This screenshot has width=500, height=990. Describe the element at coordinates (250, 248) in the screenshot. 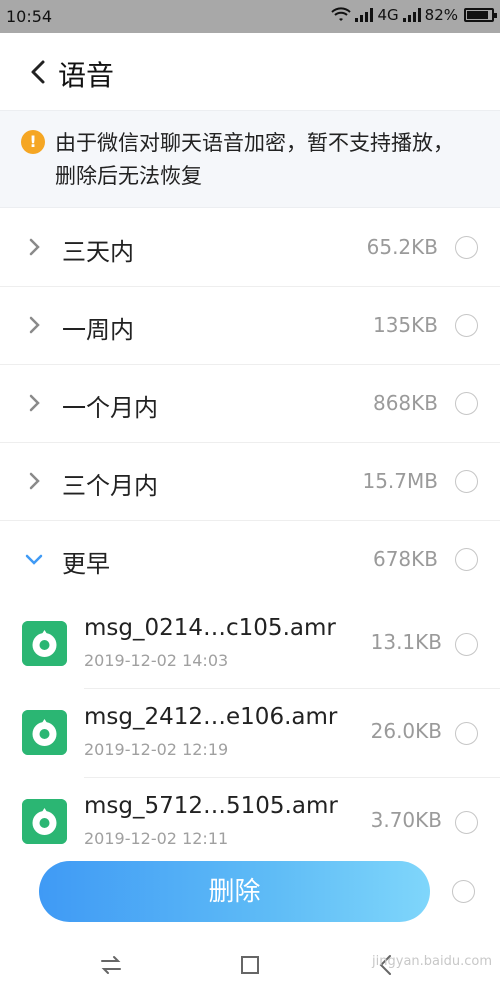

I see `group-row-three-days: 三天内 65.2KB` at that location.